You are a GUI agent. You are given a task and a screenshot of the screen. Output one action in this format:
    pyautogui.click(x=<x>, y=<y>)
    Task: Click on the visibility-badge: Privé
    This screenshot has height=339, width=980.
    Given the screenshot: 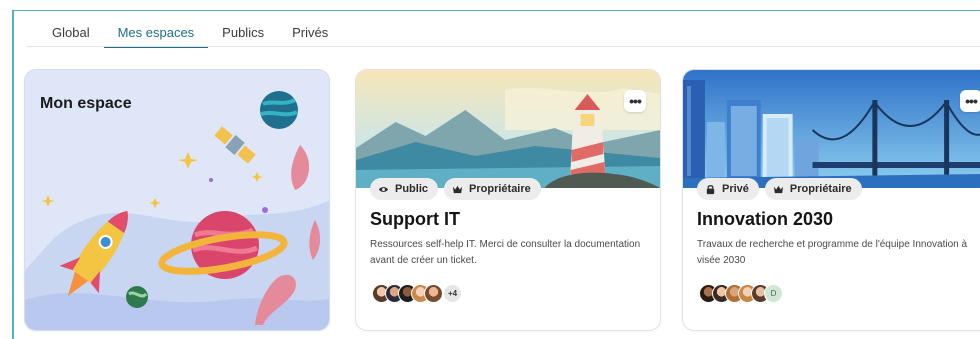 What is the action you would take?
    pyautogui.click(x=728, y=189)
    